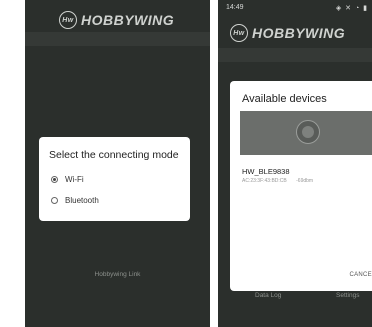 The width and height of the screenshot is (372, 327). Describe the element at coordinates (305, 181) in the screenshot. I see `device-signal: -69dbm` at that location.